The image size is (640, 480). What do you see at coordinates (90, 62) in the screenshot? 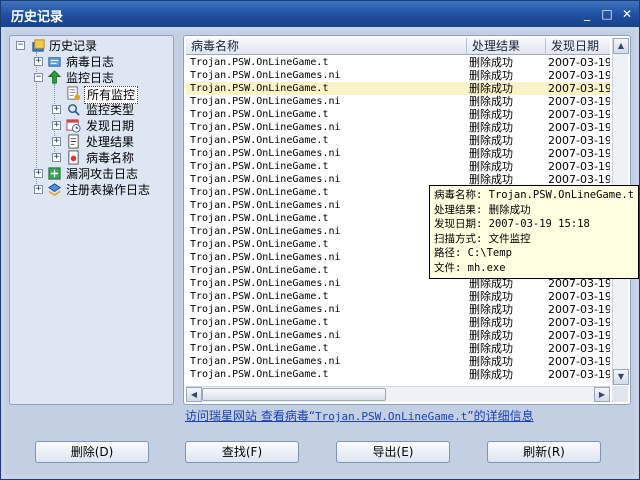
I see `tree-label: 病毒日志` at bounding box center [90, 62].